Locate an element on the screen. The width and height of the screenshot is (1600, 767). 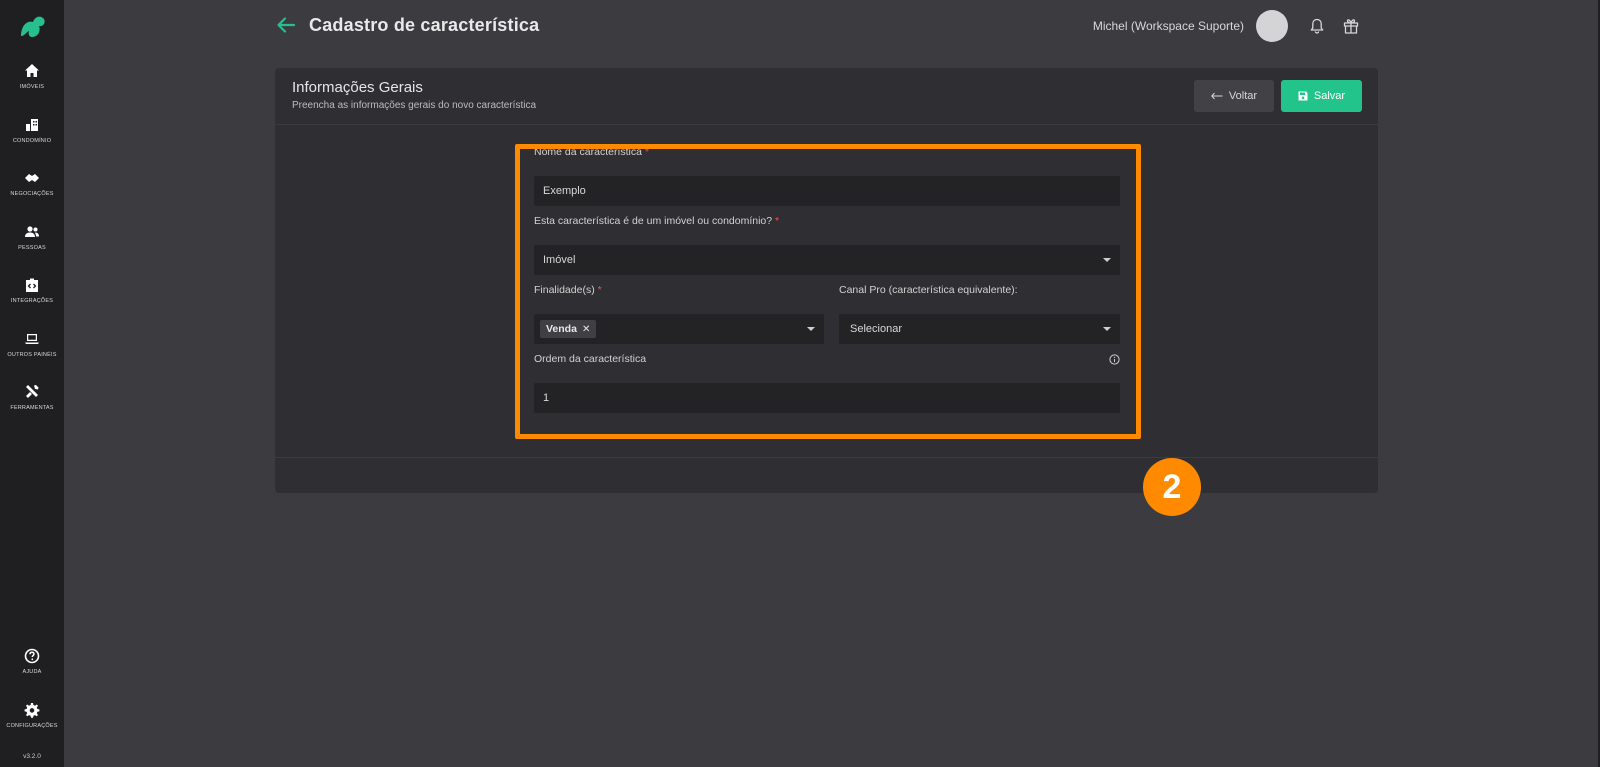
purpose-label-text: Finalidade(s) is located at coordinates (564, 290).